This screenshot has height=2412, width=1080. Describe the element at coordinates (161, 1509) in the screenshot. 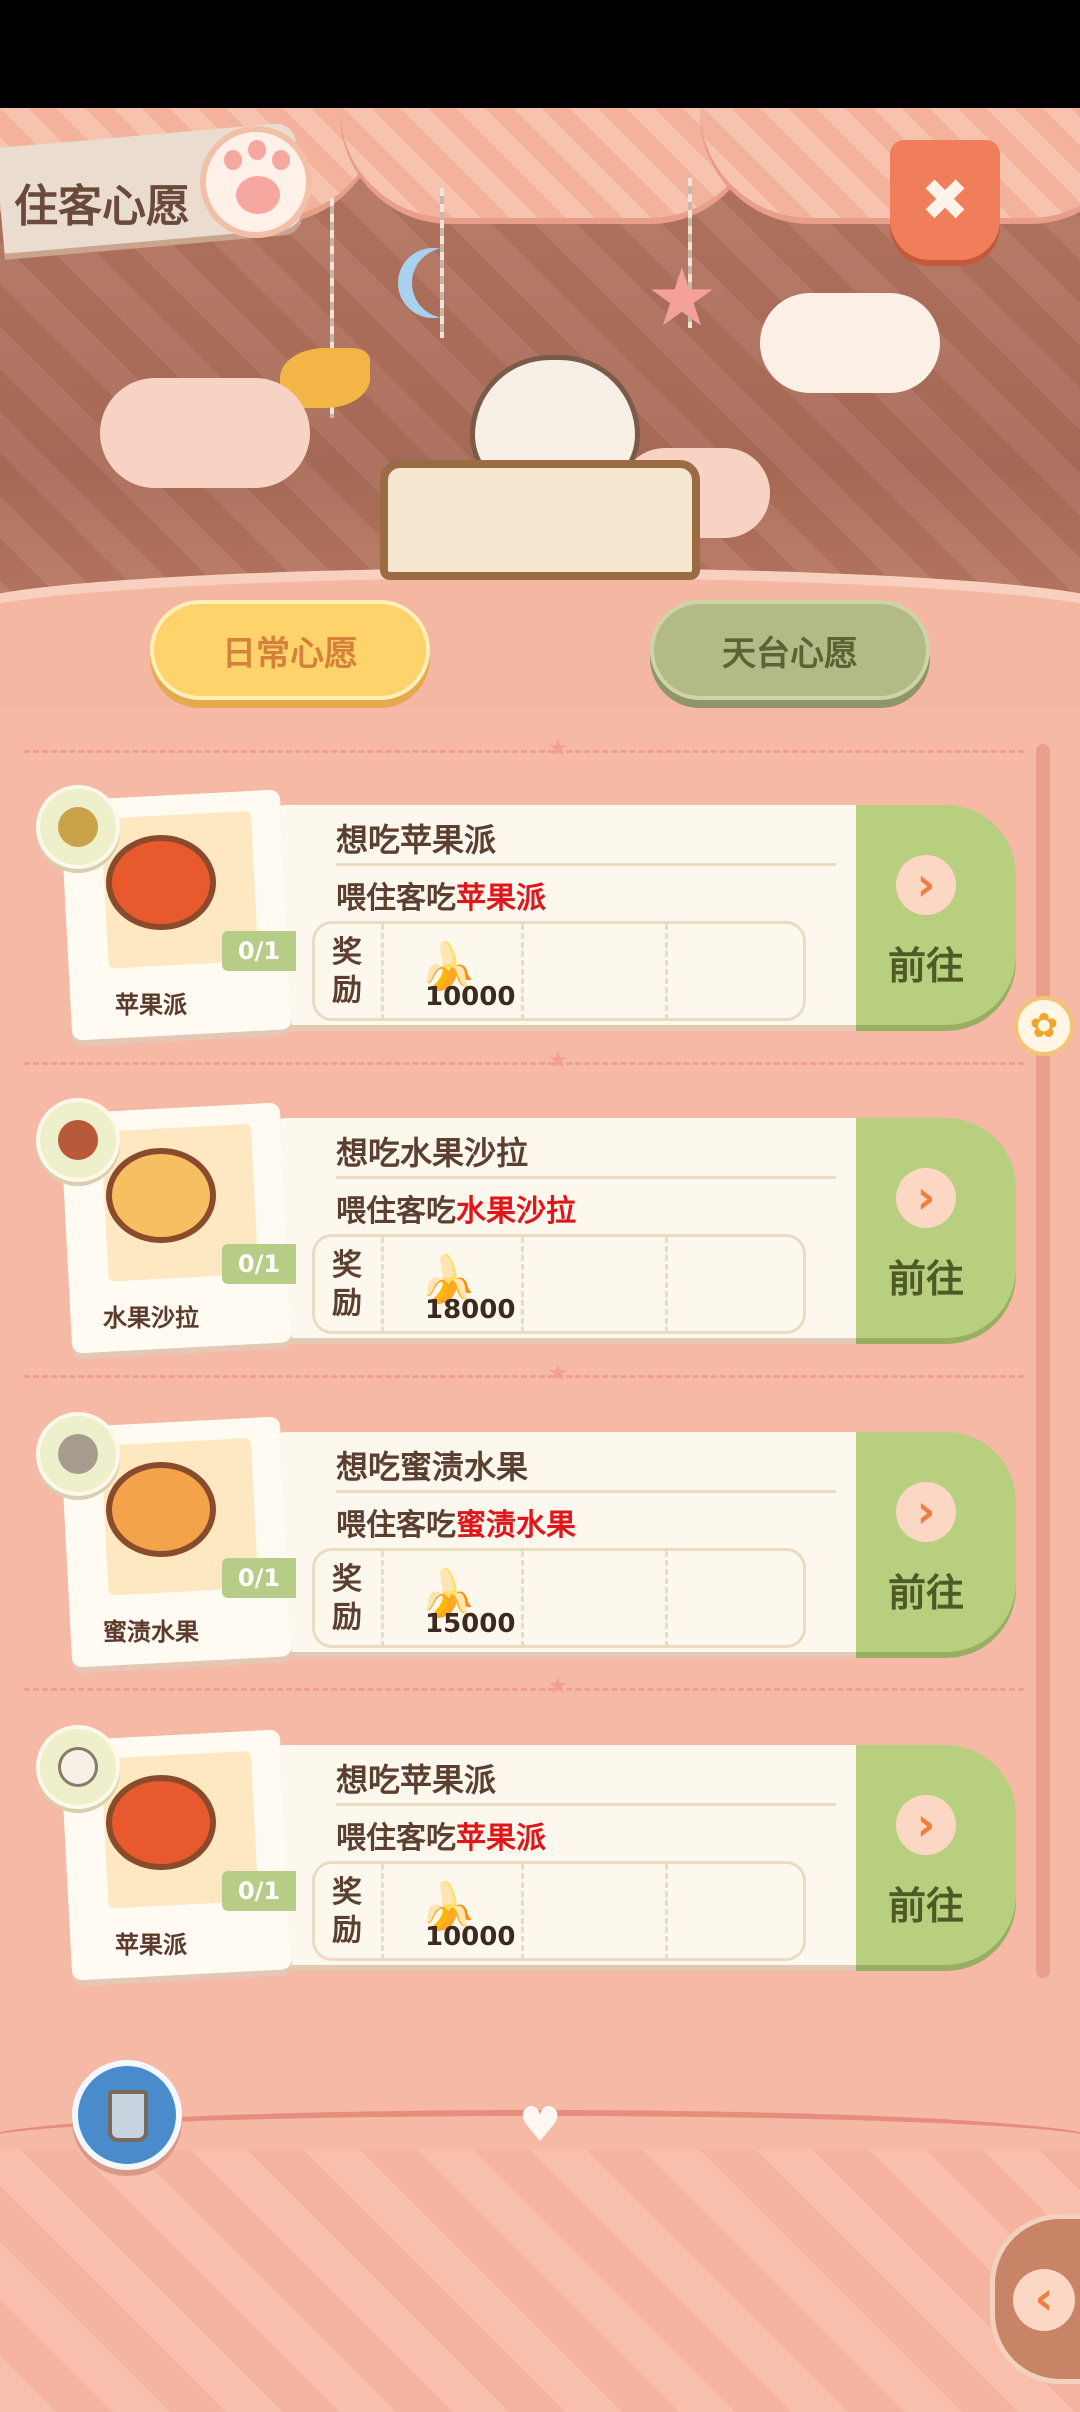

I see `candied-fruit-icon` at that location.